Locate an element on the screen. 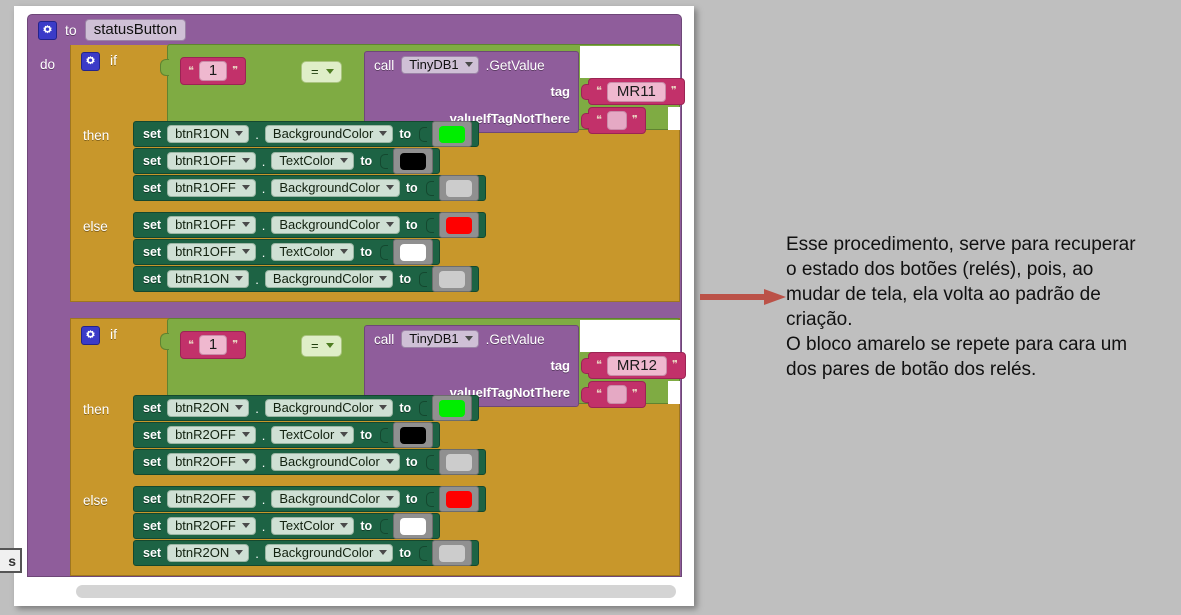  tag-value-field: MR12 is located at coordinates (636, 365).